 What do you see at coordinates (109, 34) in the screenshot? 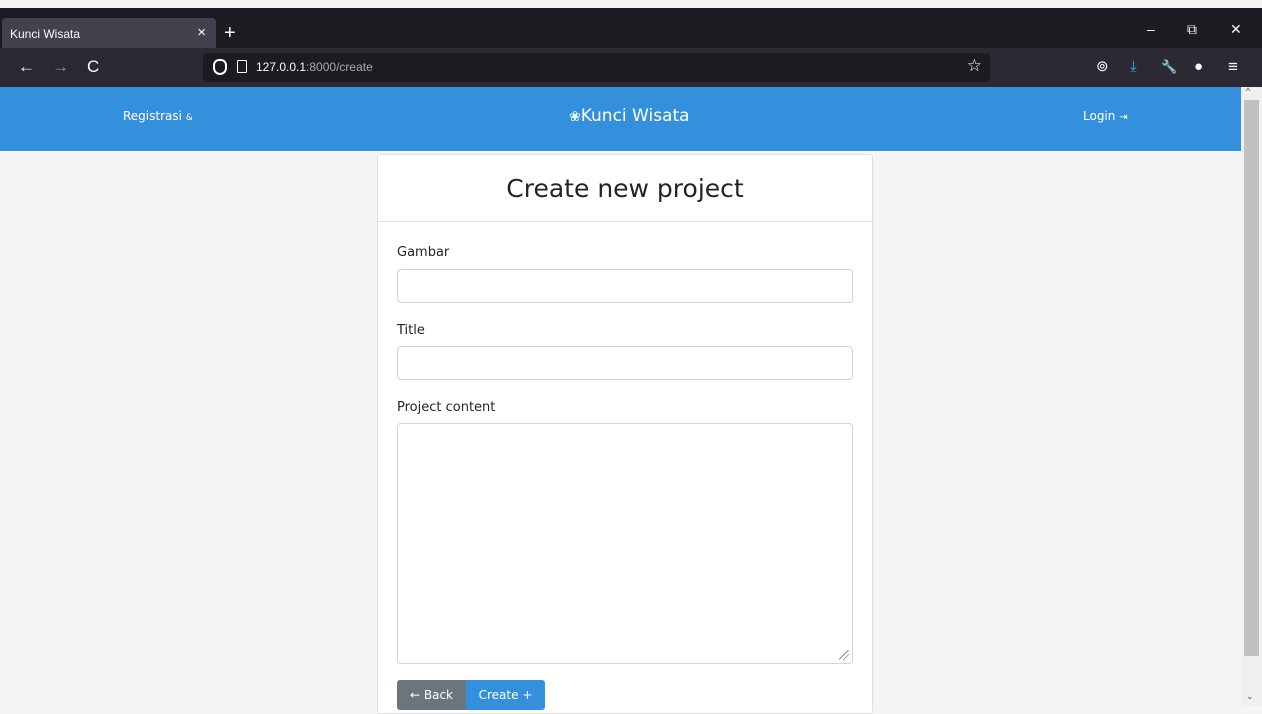
I see `browser-tab: Kunci Wisata ×` at bounding box center [109, 34].